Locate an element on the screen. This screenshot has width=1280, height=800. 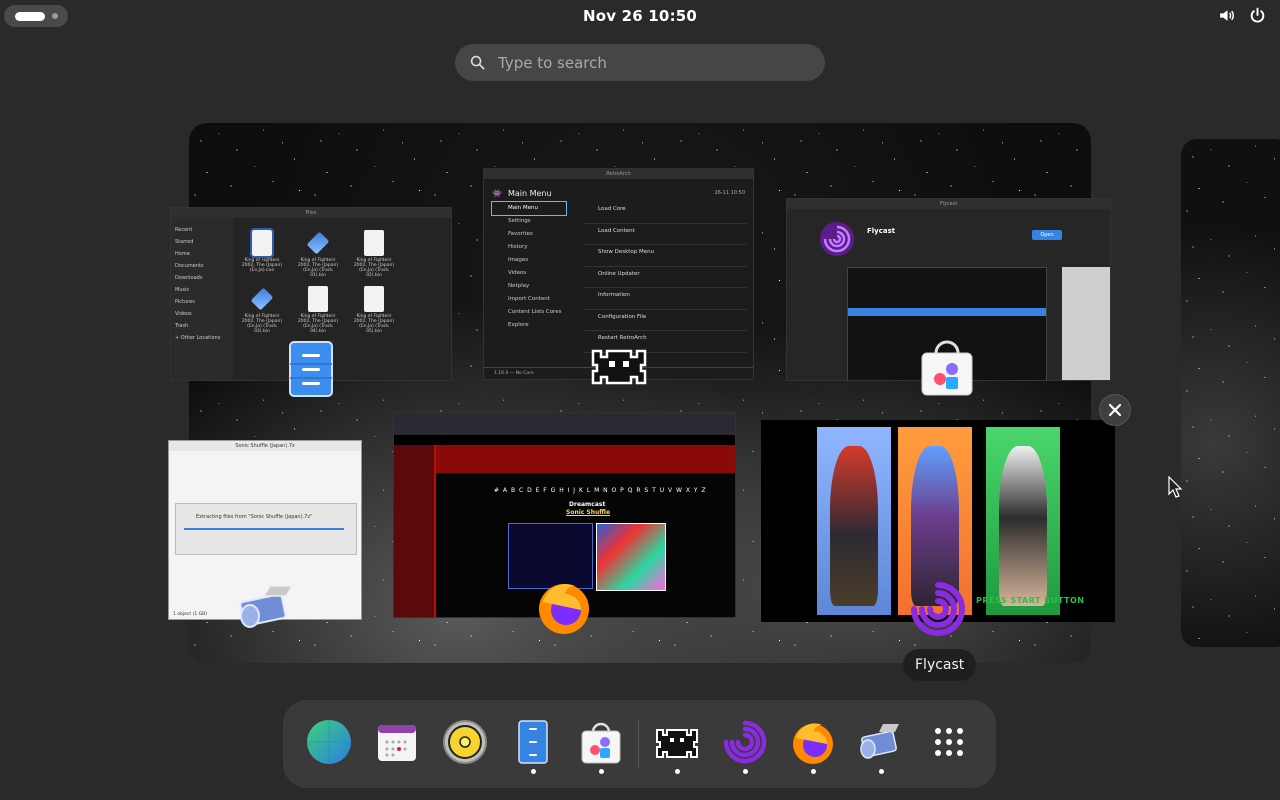
close-icon is located at coordinates (1115, 410).